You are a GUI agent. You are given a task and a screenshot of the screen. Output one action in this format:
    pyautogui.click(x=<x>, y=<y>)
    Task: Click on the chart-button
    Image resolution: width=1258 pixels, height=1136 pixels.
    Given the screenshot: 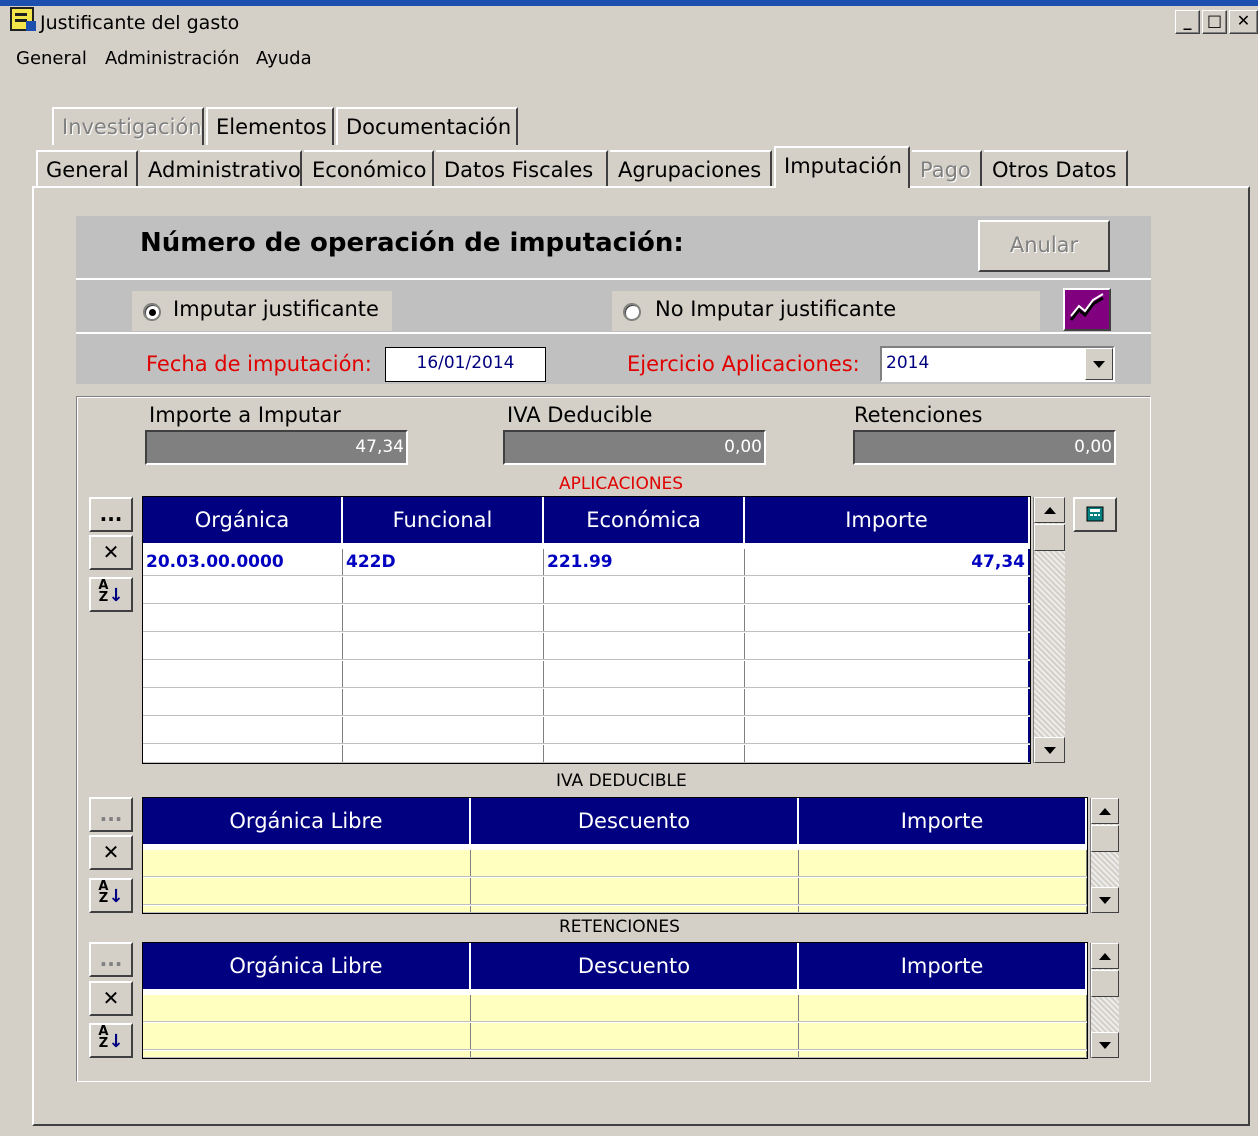 What is the action you would take?
    pyautogui.click(x=1087, y=309)
    